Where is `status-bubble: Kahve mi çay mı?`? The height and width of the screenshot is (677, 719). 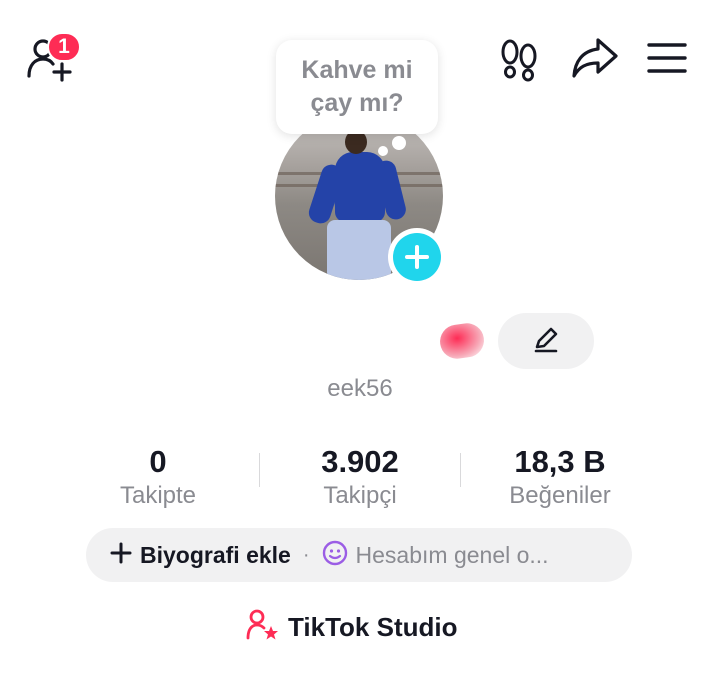
status-bubble: Kahve mi çay mı? is located at coordinates (357, 87).